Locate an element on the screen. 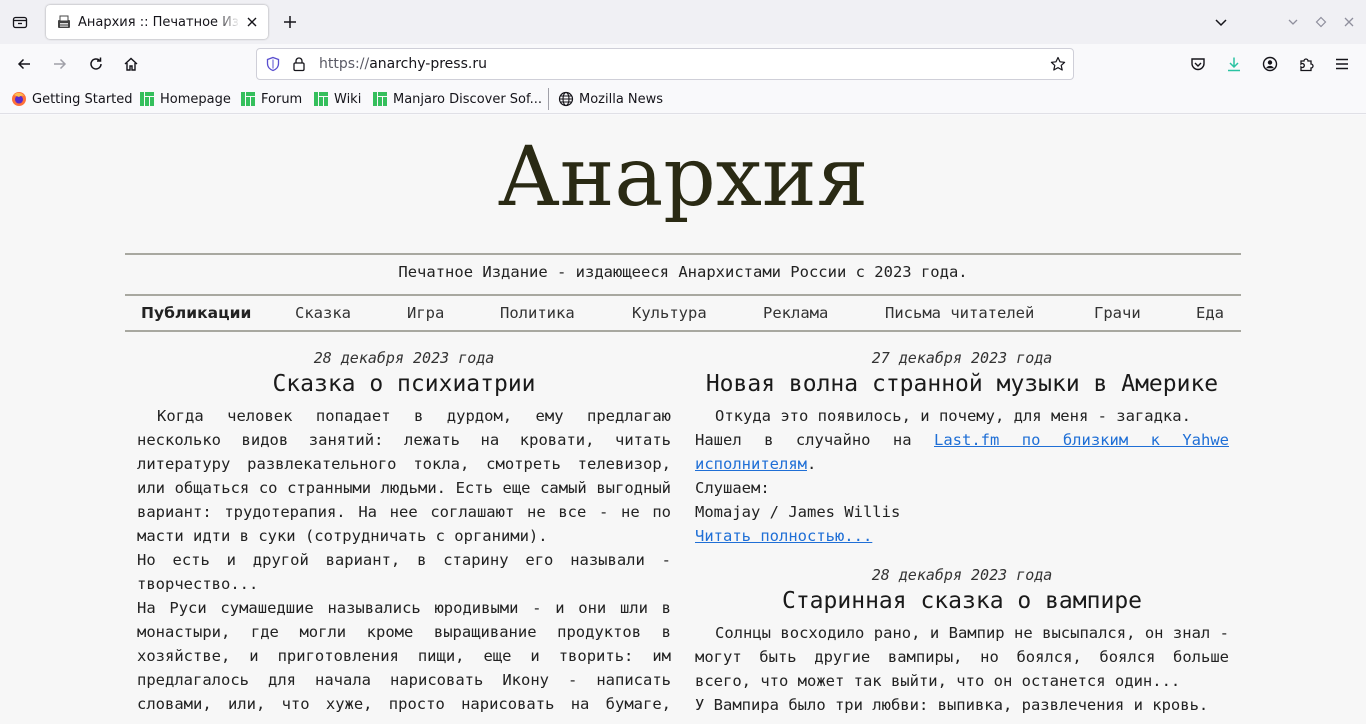 The height and width of the screenshot is (724, 1366). article-title: Новая волна странной музыки в Америке is located at coordinates (962, 384).